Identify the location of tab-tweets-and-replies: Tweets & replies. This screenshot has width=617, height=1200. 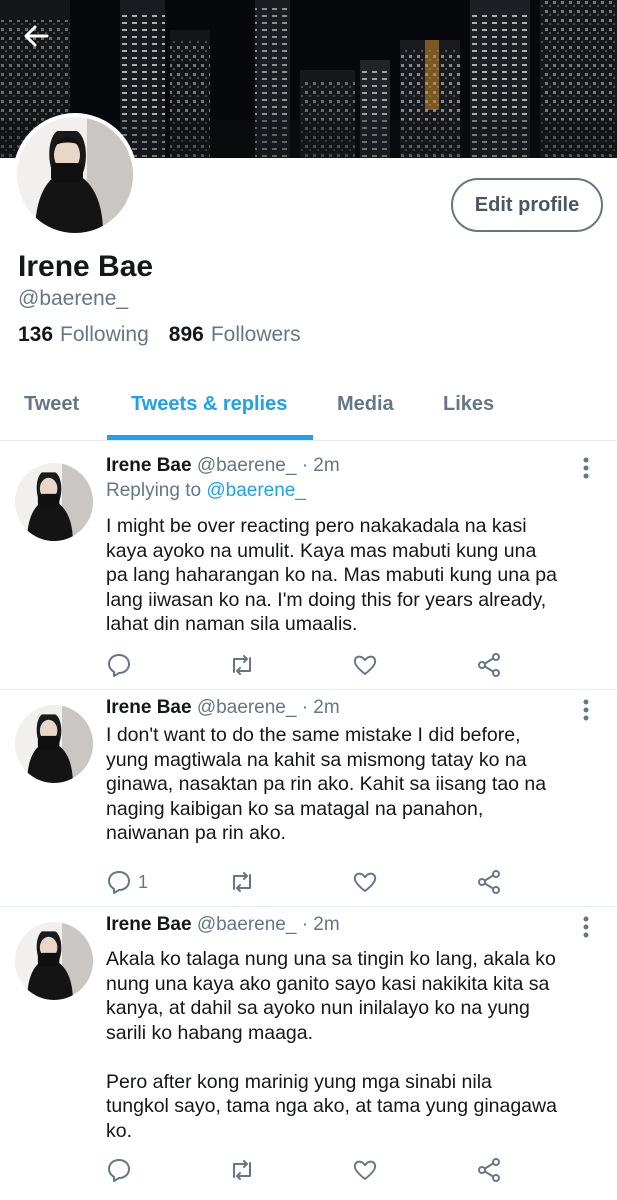
(209, 404).